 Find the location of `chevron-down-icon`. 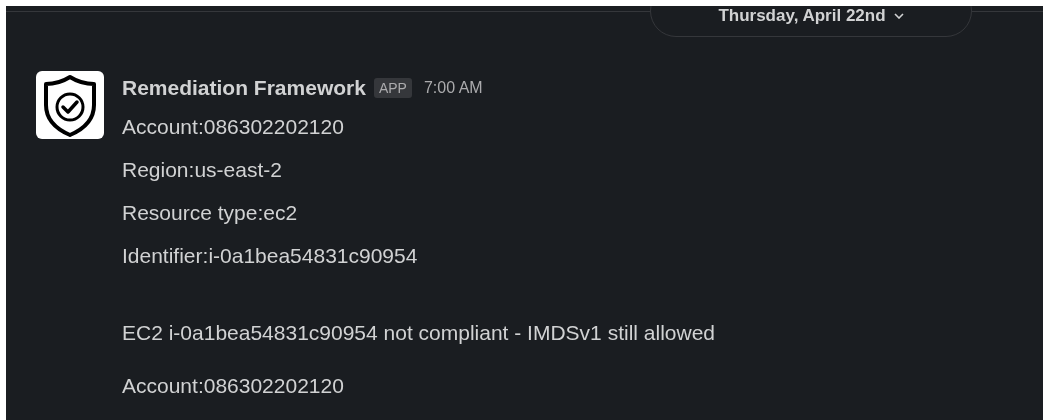

chevron-down-icon is located at coordinates (898, 16).